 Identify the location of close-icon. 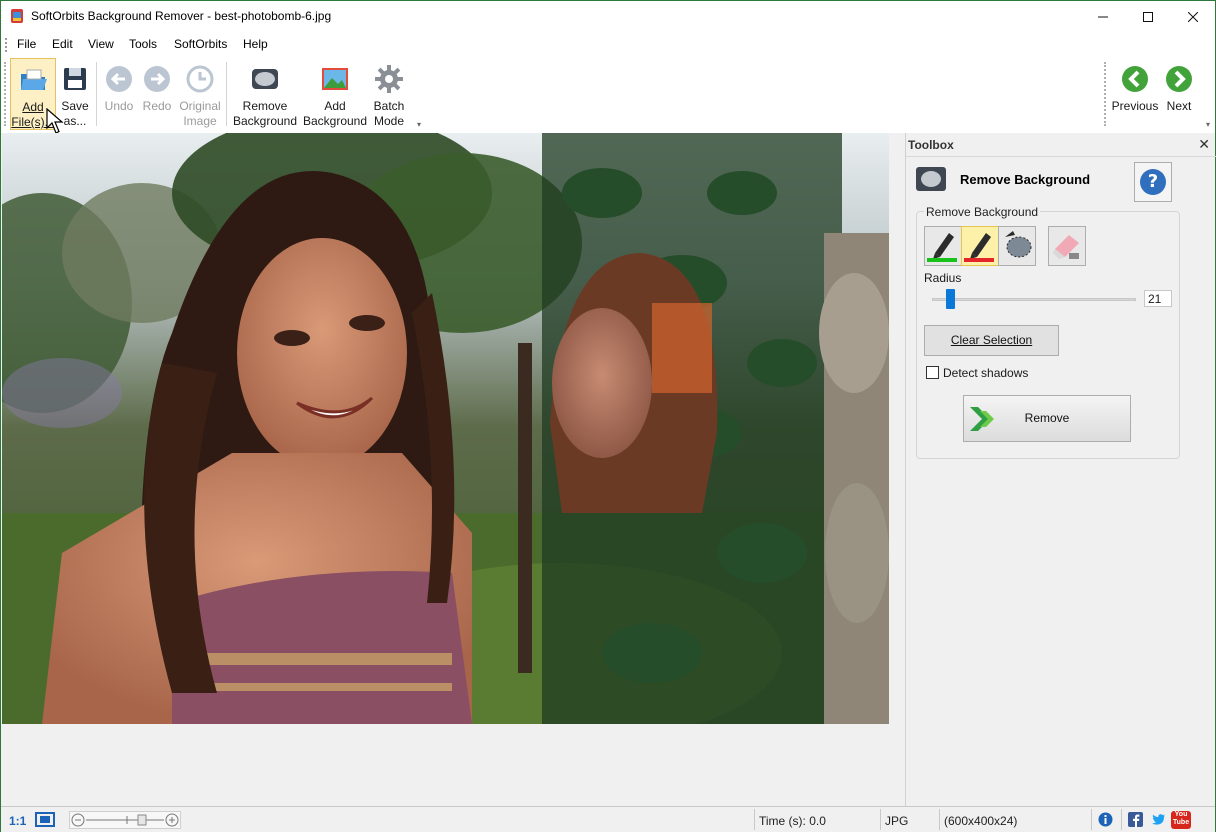
(1193, 16).